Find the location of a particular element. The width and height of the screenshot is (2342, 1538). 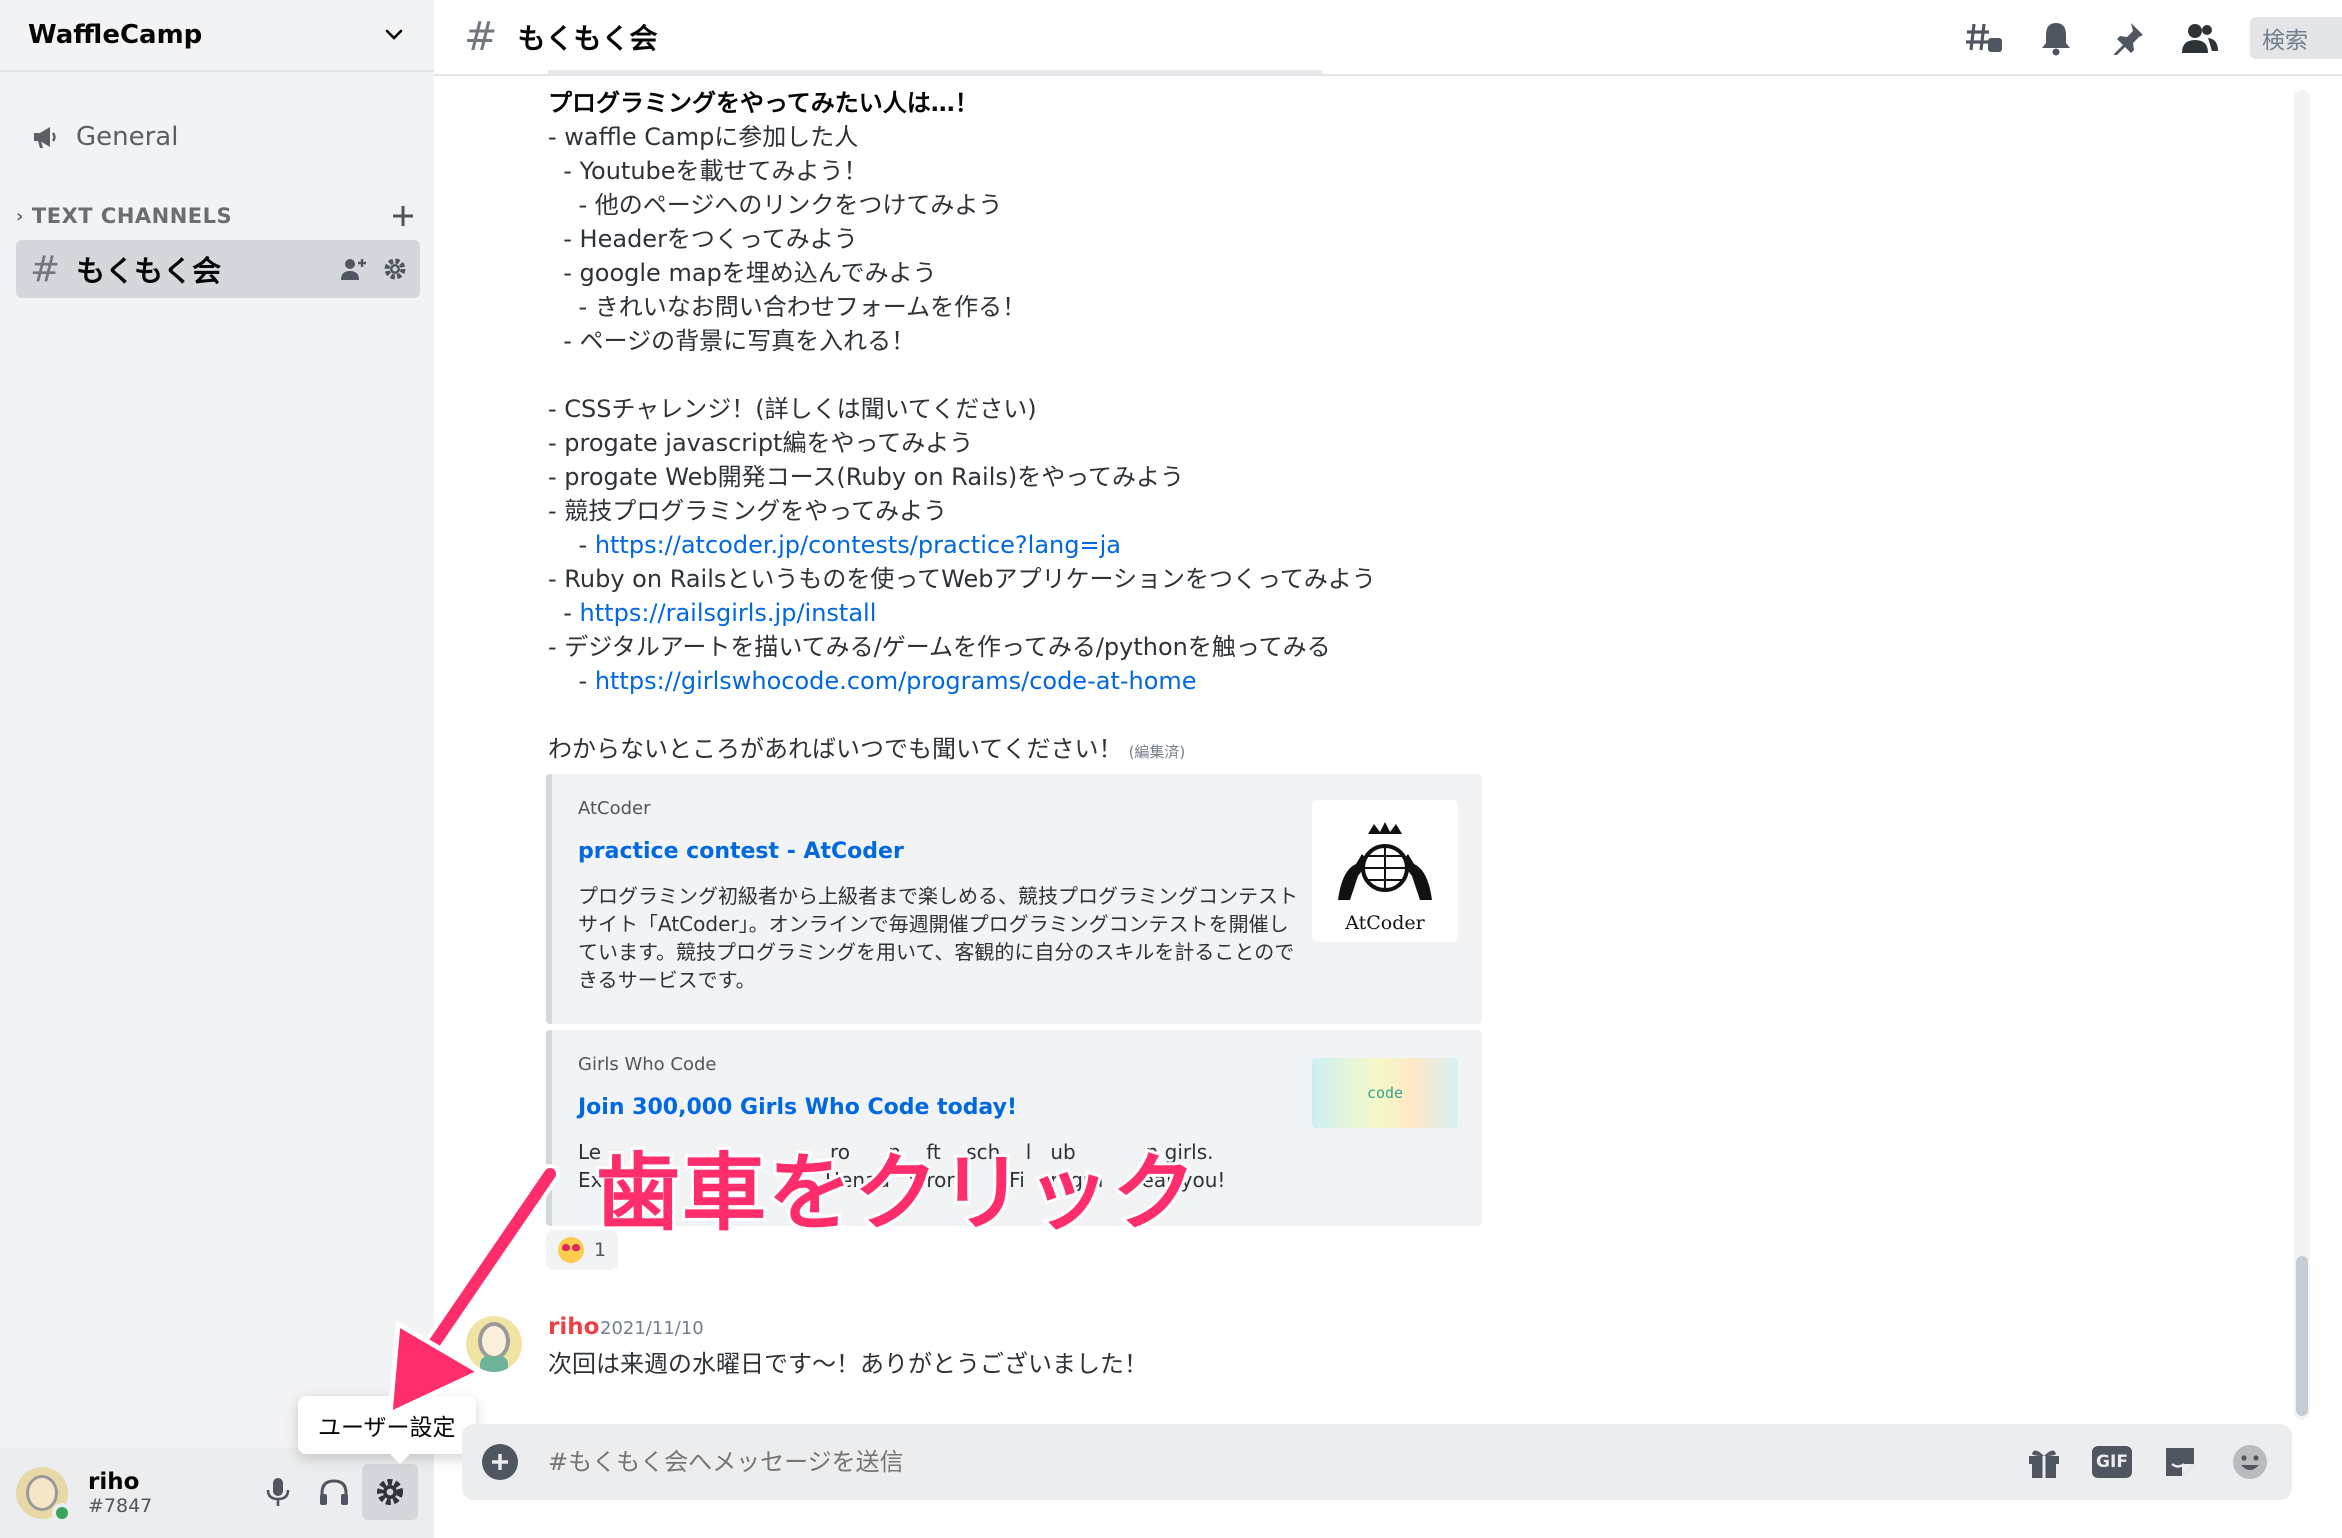

message-composer: GIF is located at coordinates (1377, 1462).